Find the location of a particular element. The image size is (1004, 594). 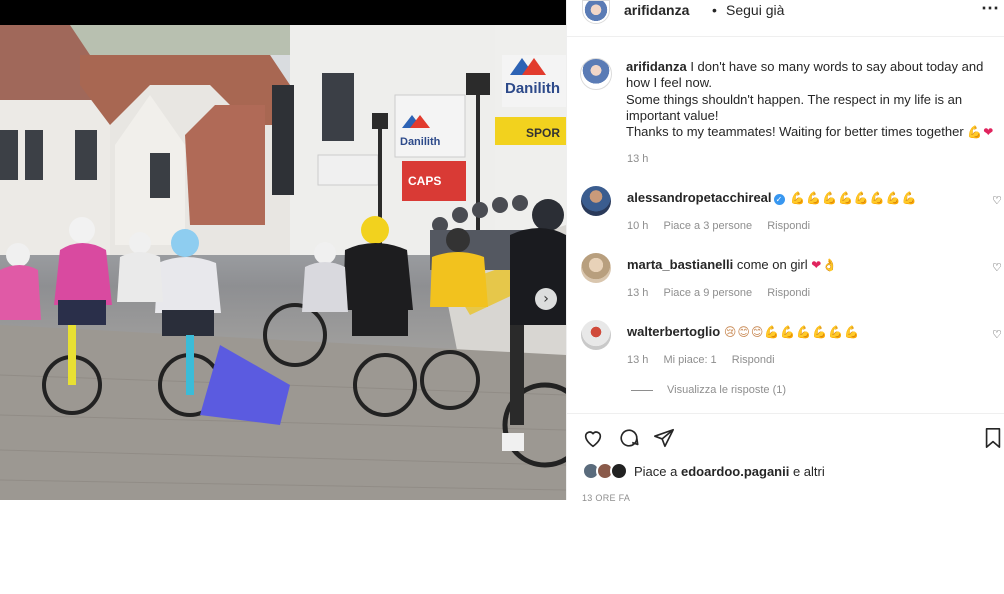

media-top-bar is located at coordinates (283, 12).